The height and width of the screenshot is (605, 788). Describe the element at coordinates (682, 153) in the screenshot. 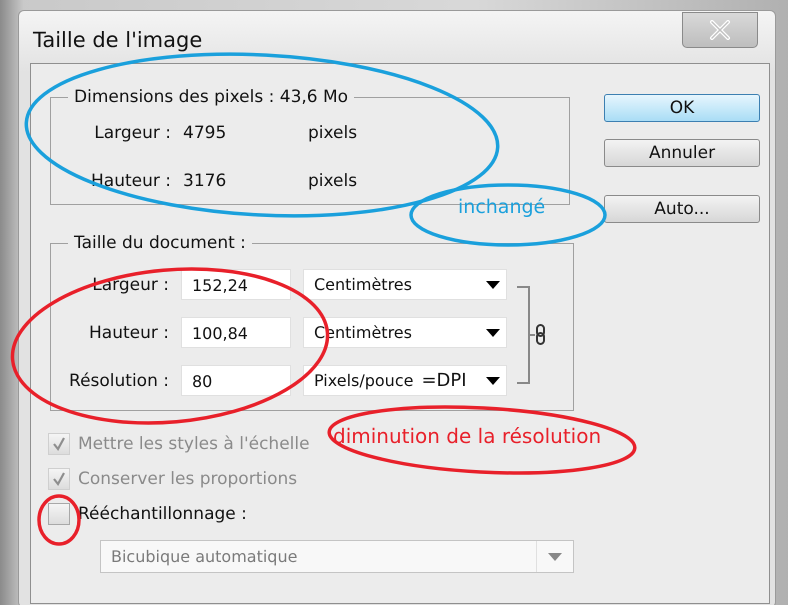

I see `dialog-button: Annuler` at that location.